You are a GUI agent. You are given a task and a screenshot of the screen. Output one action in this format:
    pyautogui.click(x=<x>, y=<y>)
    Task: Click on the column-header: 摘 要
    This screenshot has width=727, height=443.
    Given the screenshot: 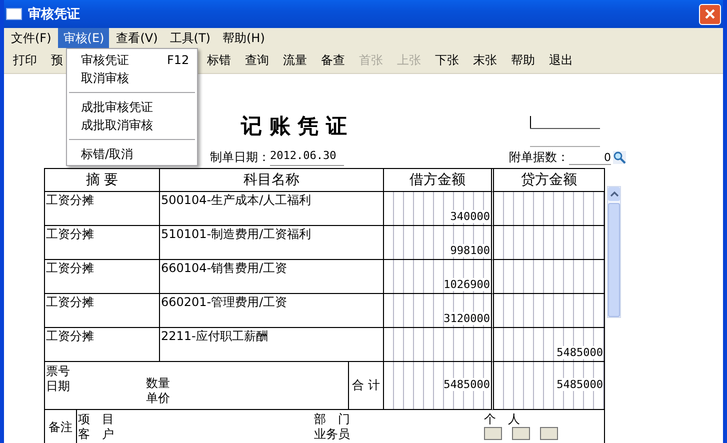 What is the action you would take?
    pyautogui.click(x=102, y=180)
    